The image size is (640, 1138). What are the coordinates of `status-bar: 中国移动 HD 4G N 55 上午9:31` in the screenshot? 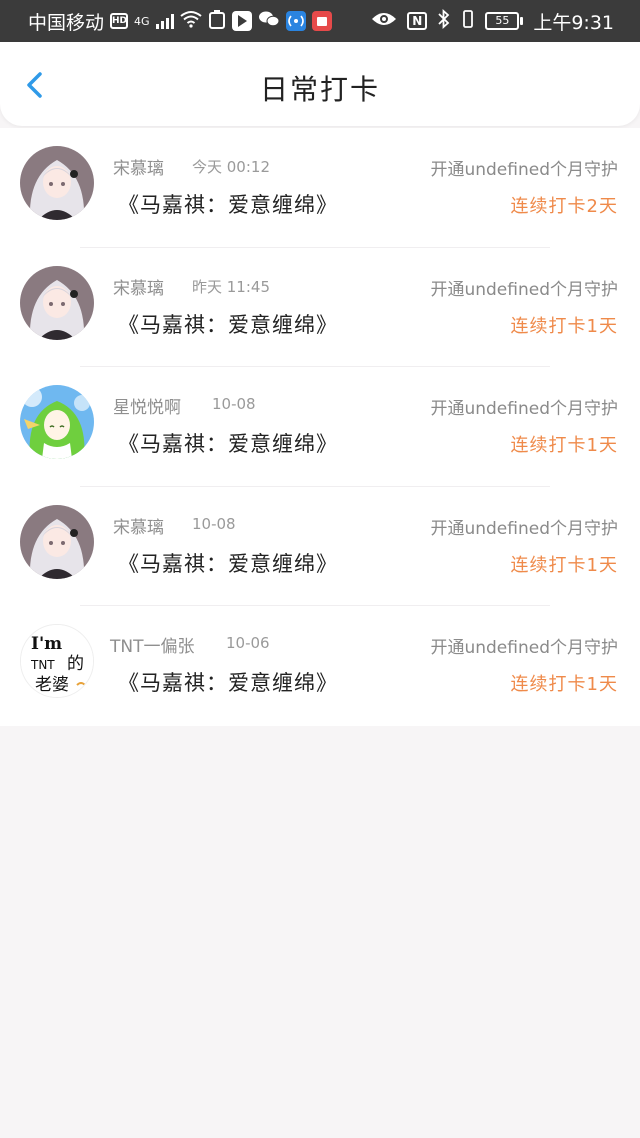 It's located at (320, 21).